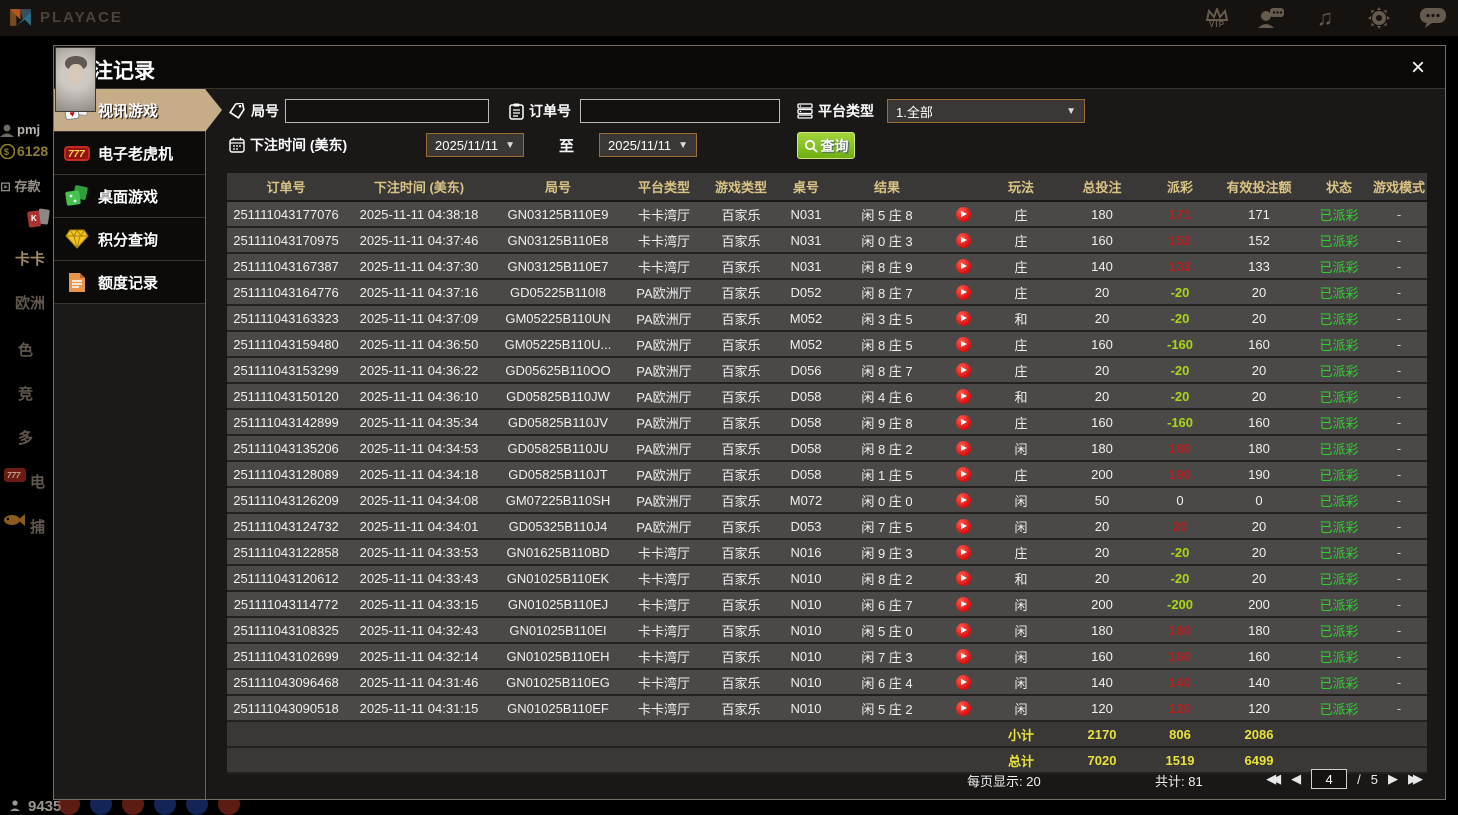  Describe the element at coordinates (887, 656) in the screenshot. I see `cell-result: 闲 7 庄 3` at that location.